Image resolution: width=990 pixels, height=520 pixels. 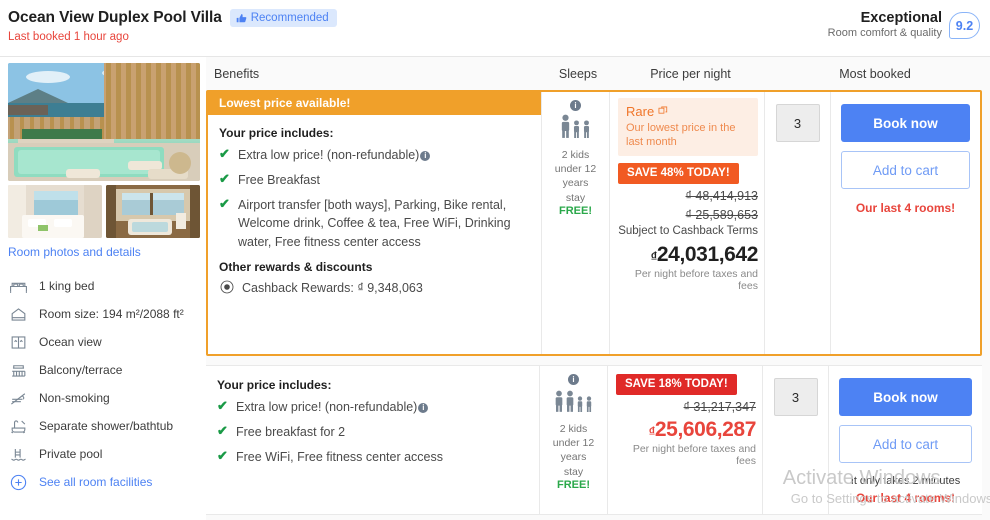 I want to click on facility-item-room-size: Room size: 194 m²/2088 ft², so click(x=104, y=314).